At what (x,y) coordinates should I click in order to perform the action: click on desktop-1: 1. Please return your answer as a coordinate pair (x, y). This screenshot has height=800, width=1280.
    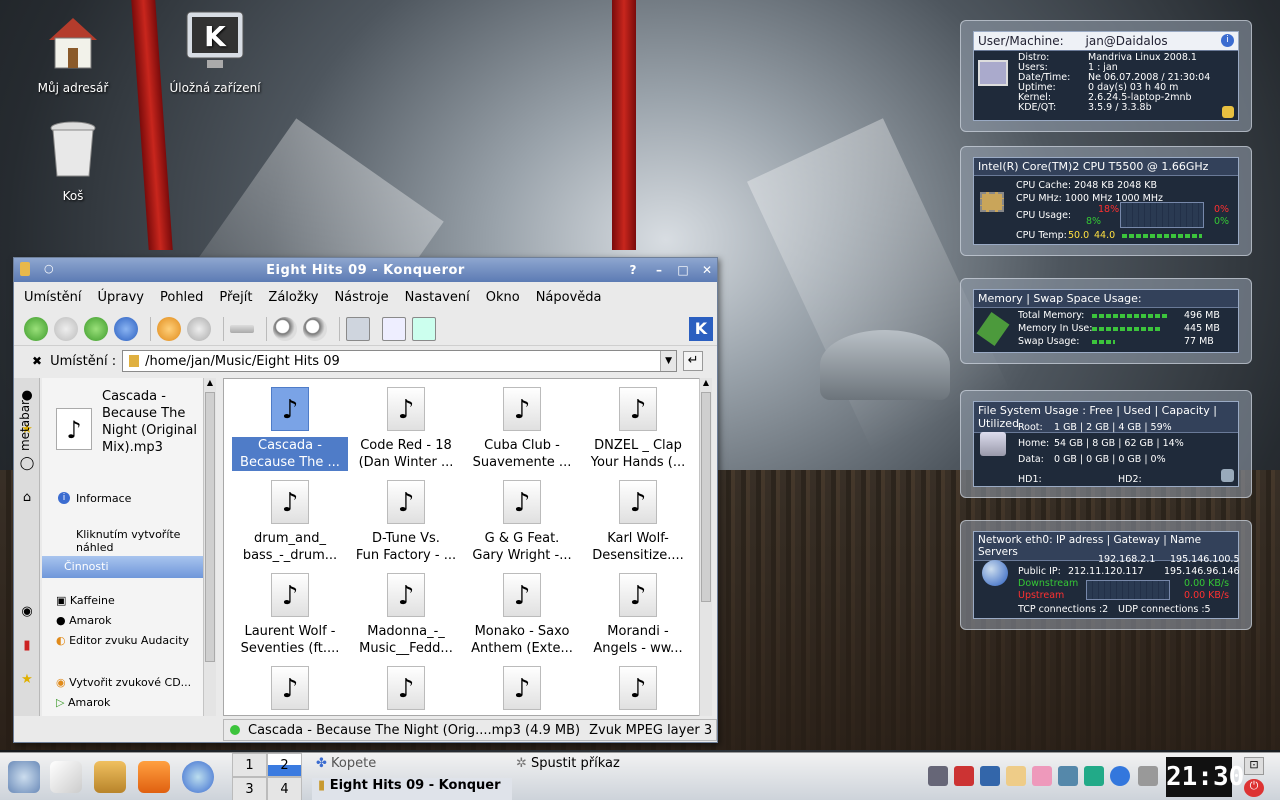
    Looking at the image, I should click on (249, 765).